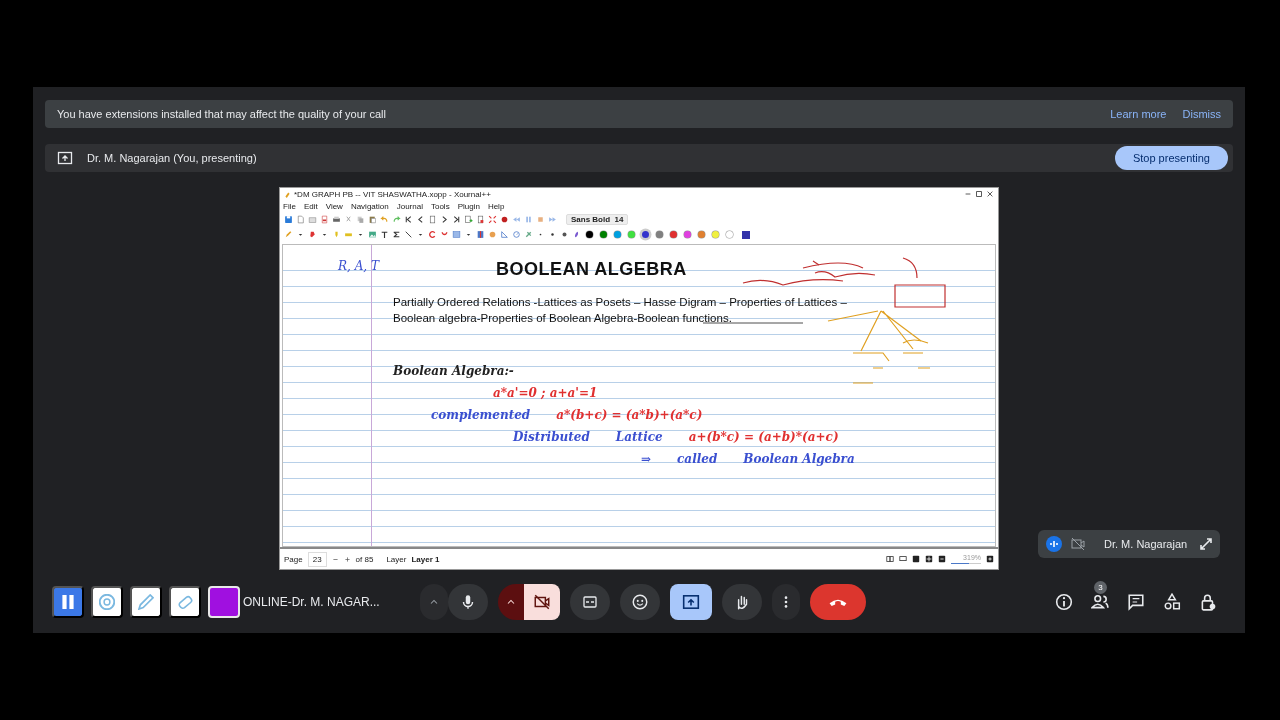 The height and width of the screenshot is (720, 1280). Describe the element at coordinates (742, 602) in the screenshot. I see `raise-hand-button` at that location.